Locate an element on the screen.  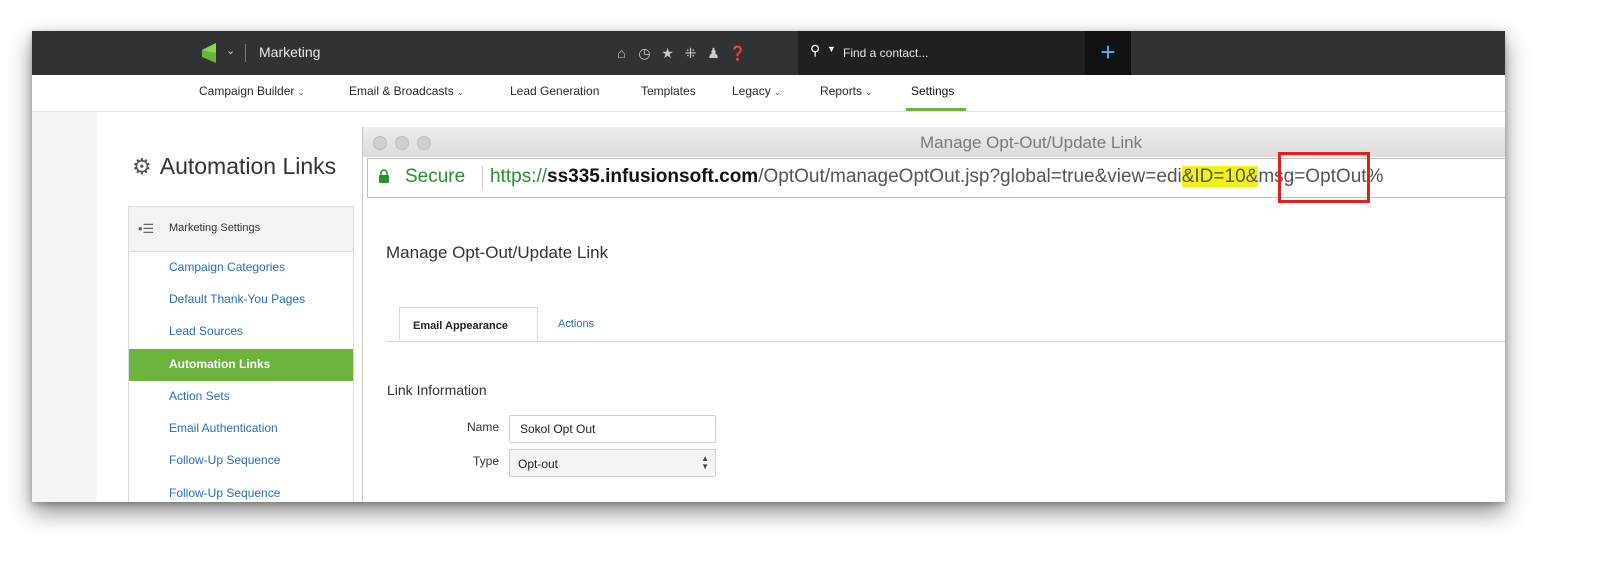
sidebar-item-default-thank-you-pages: Default Thank-You Pages is located at coordinates (241, 300).